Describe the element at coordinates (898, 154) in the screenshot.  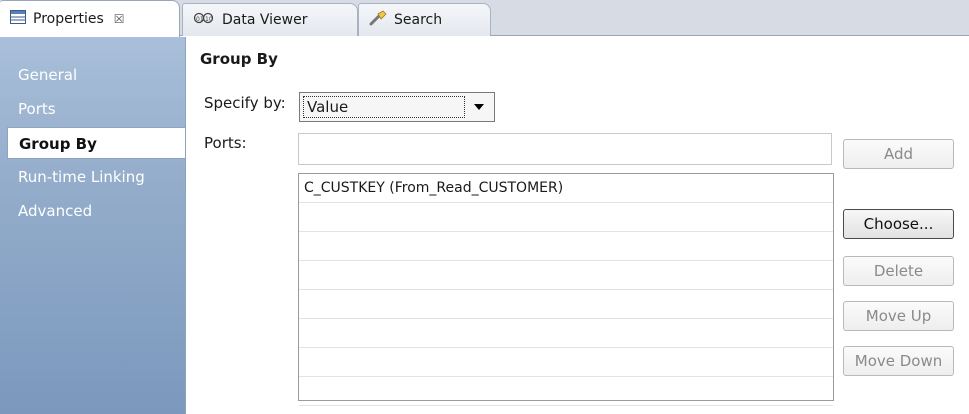
I see `add-button: Add` at that location.